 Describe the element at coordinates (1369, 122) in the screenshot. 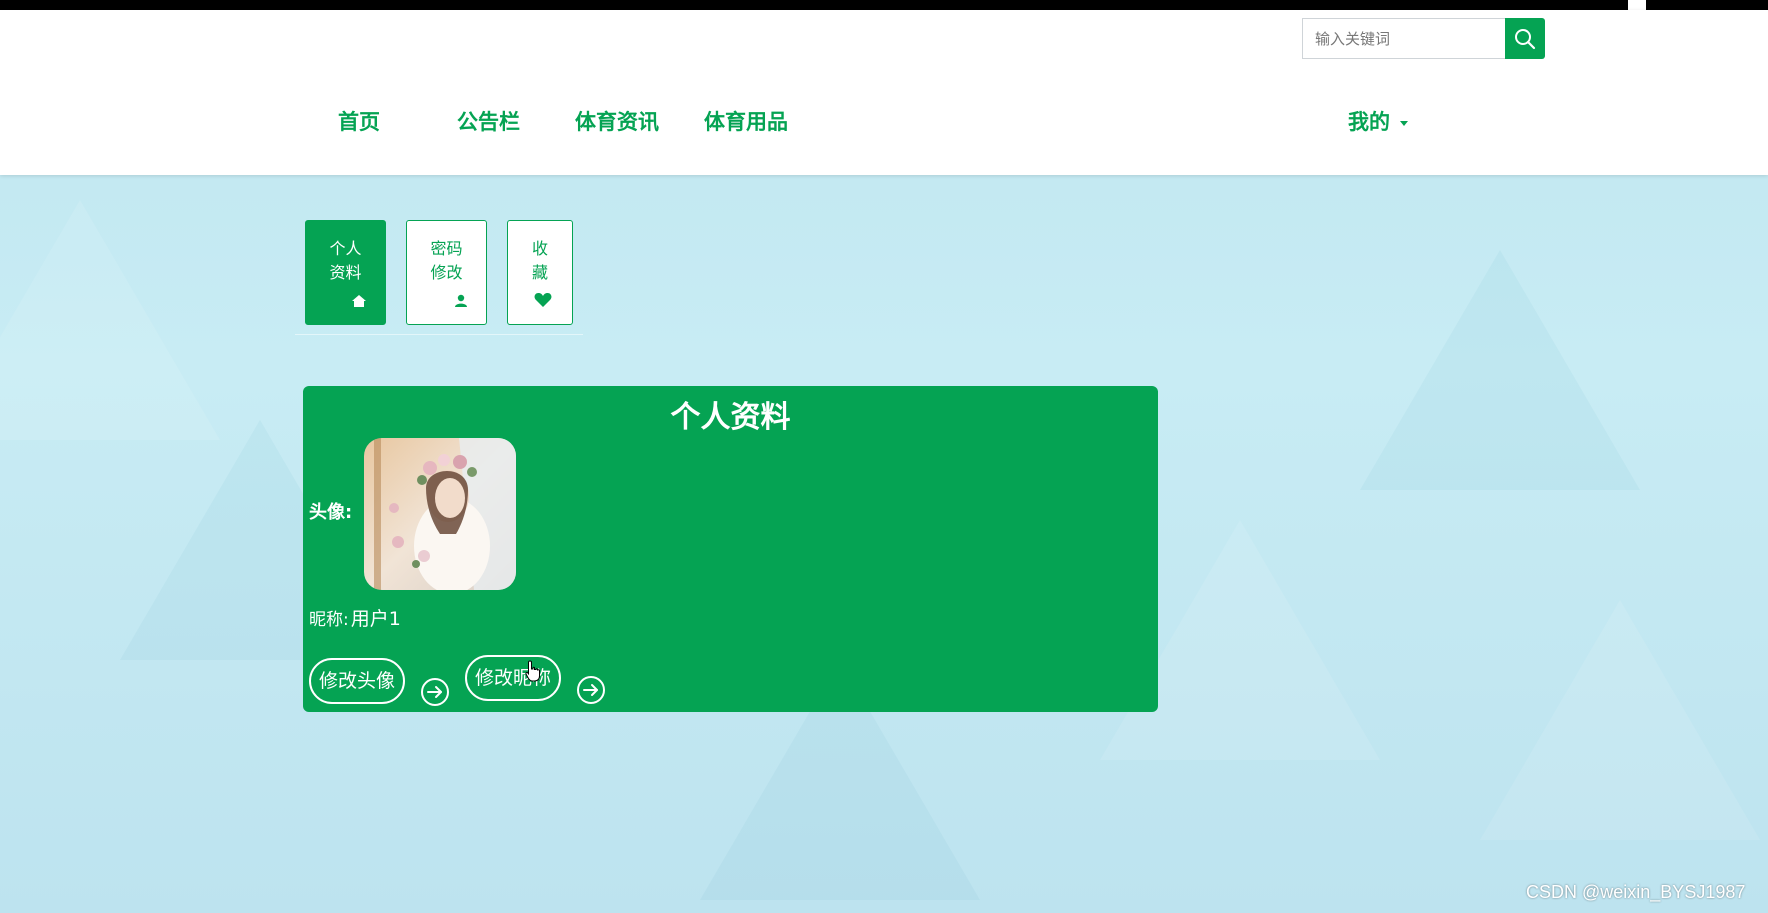

I see `nav-my-account-label: 我的` at that location.